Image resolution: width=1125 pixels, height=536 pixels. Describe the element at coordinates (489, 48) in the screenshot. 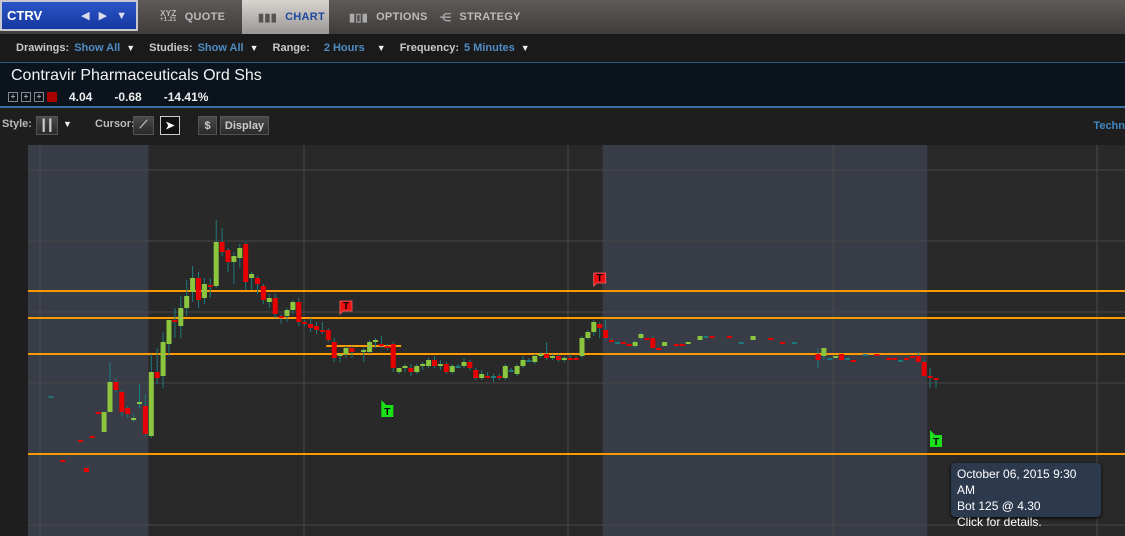

I see `frequency-dropdown: 5 Minutes` at that location.